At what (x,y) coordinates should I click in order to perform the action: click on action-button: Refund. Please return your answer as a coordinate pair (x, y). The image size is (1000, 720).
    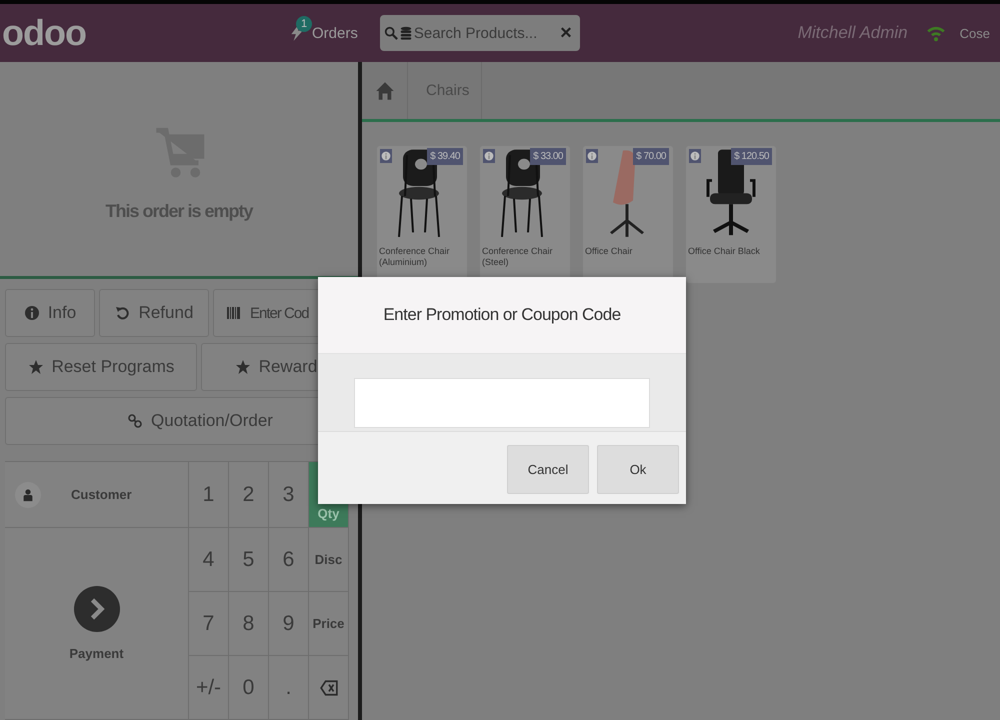
    Looking at the image, I should click on (154, 313).